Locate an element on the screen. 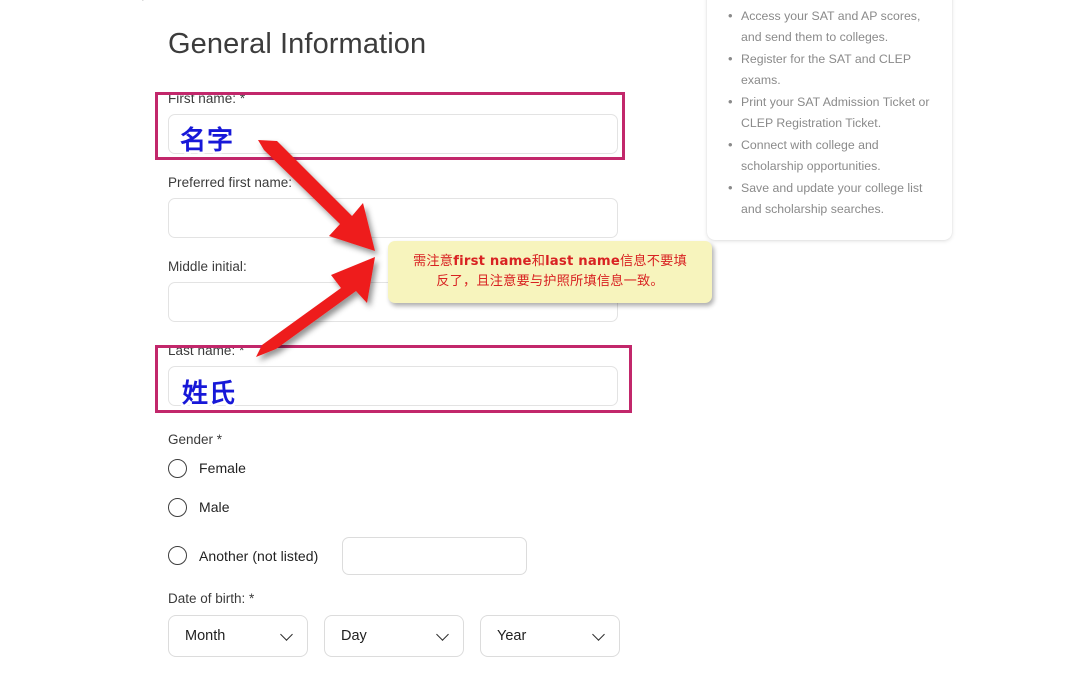 This screenshot has width=1080, height=693. gender-option-male: Male is located at coordinates (403, 507).